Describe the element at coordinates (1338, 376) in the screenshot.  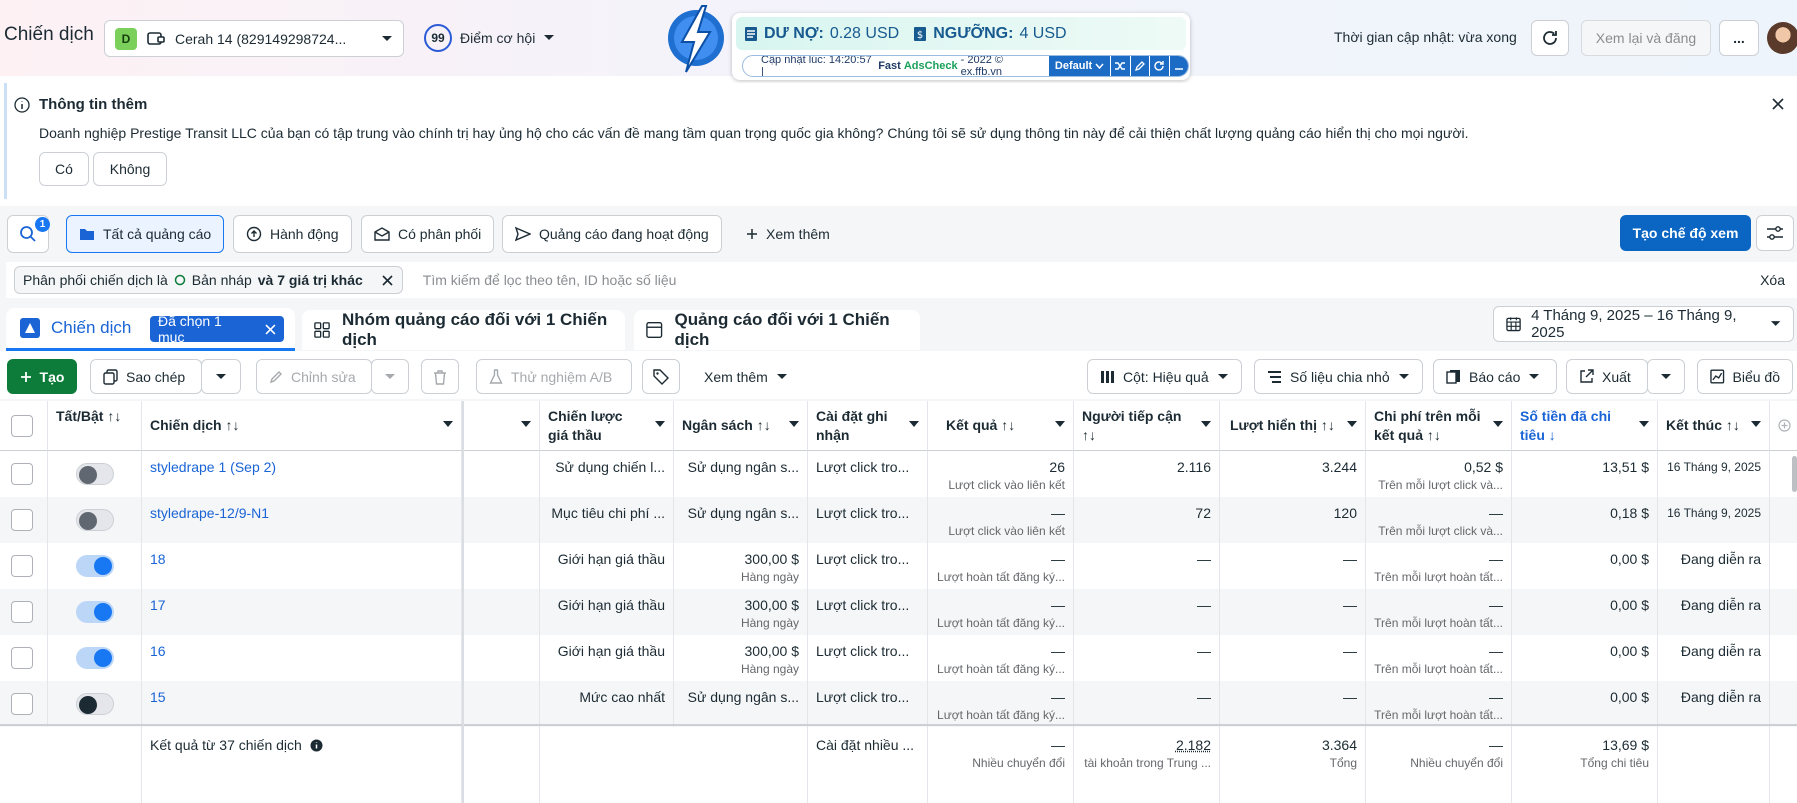
I see `breakdown-button: Số liệu chia nhỏ` at that location.